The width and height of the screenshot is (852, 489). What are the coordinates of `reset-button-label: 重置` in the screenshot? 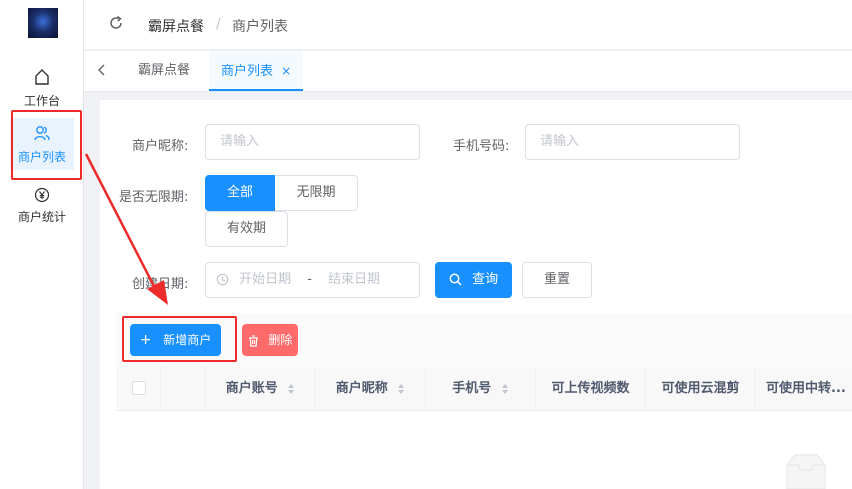 It's located at (556, 279).